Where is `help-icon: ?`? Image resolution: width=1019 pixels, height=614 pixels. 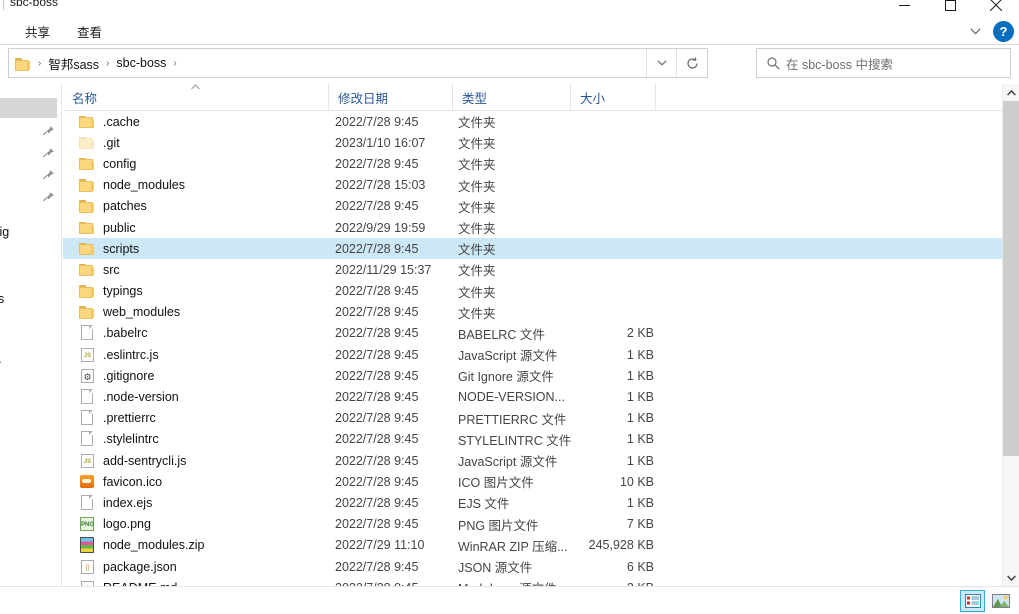
help-icon: ? is located at coordinates (1003, 31).